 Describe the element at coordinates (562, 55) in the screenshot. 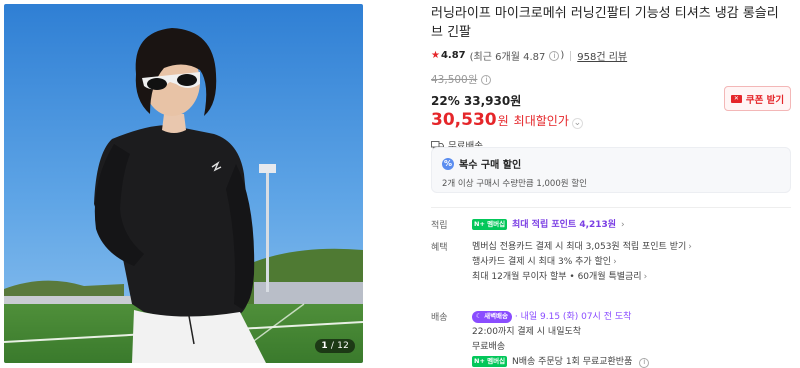

I see `rating-detail-close: )` at that location.